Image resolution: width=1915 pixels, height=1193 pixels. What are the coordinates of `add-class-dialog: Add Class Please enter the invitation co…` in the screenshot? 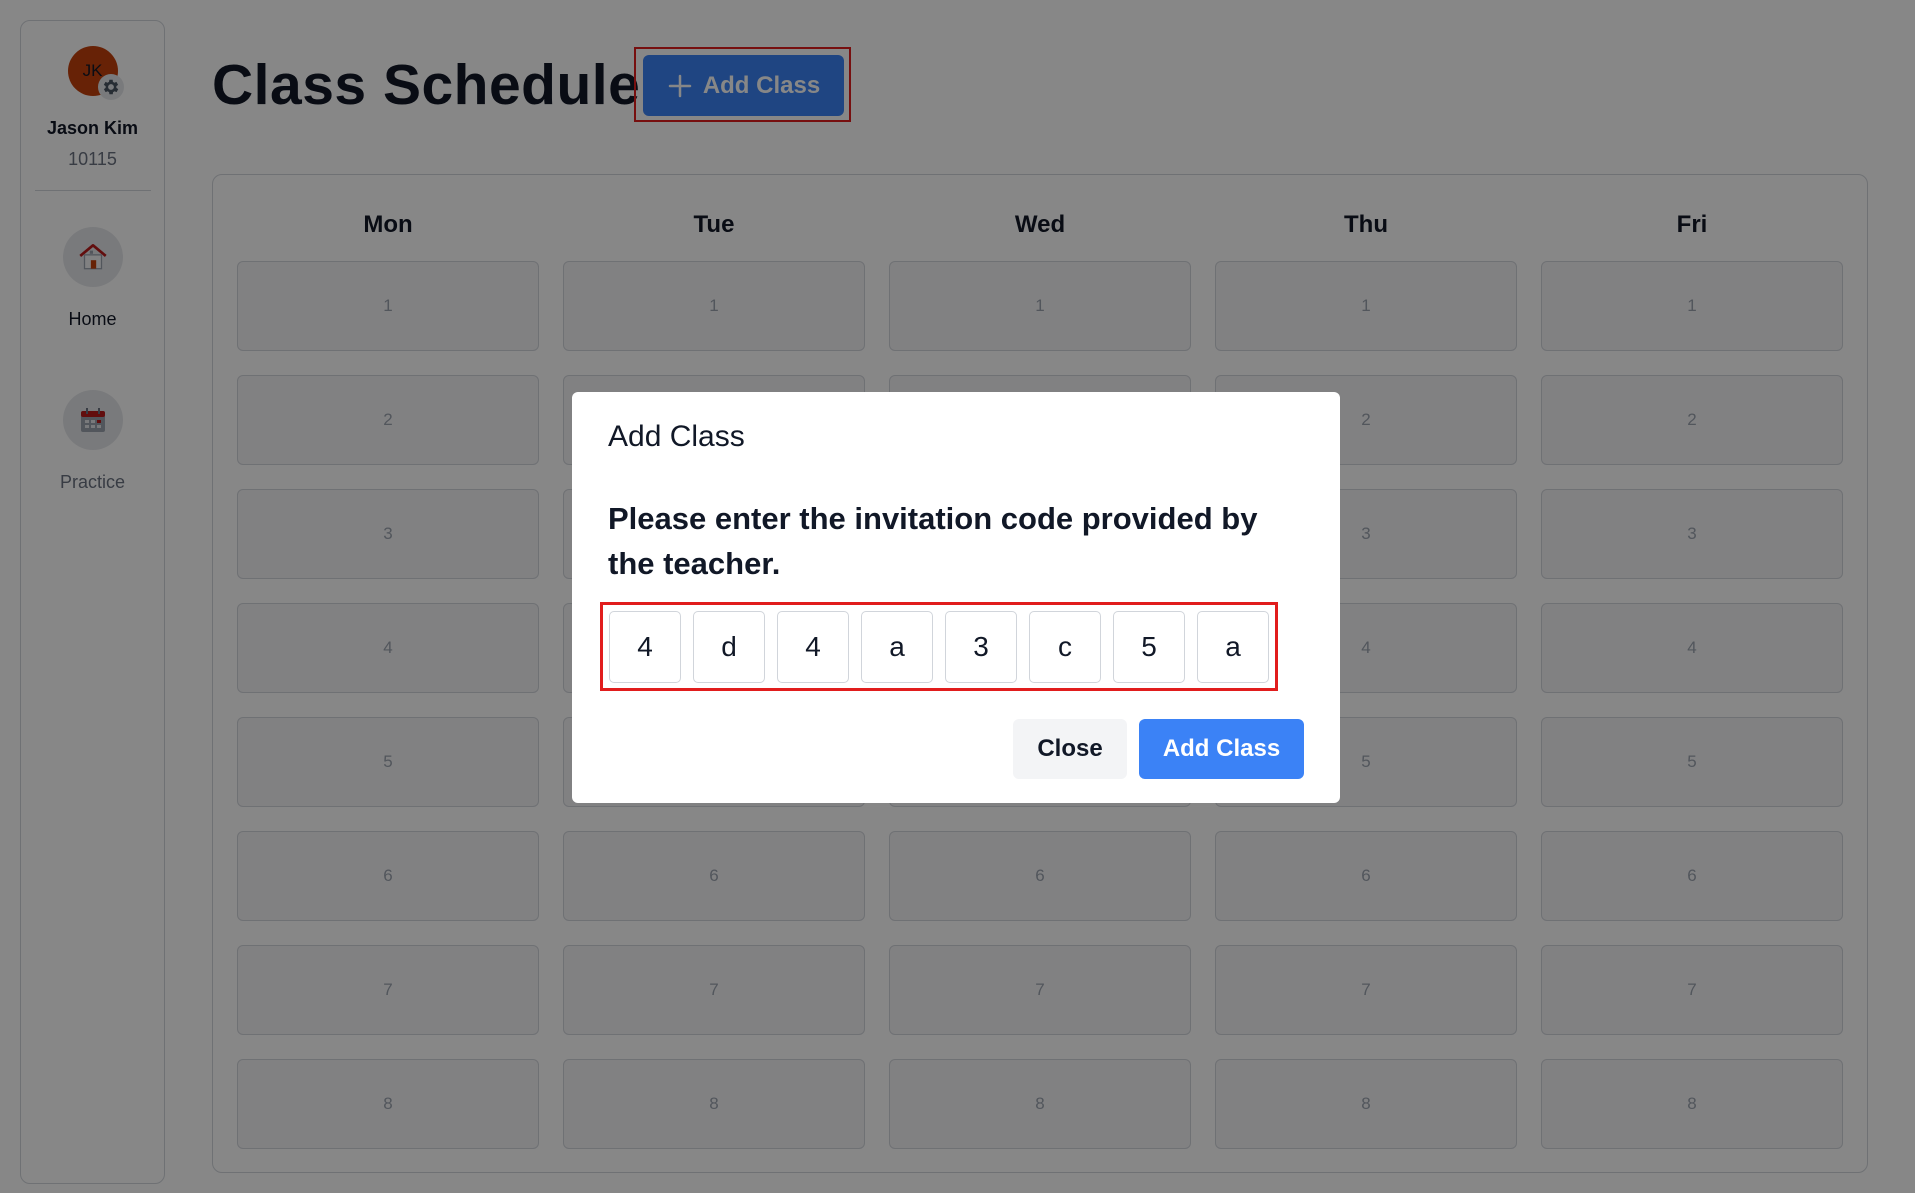 It's located at (956, 597).